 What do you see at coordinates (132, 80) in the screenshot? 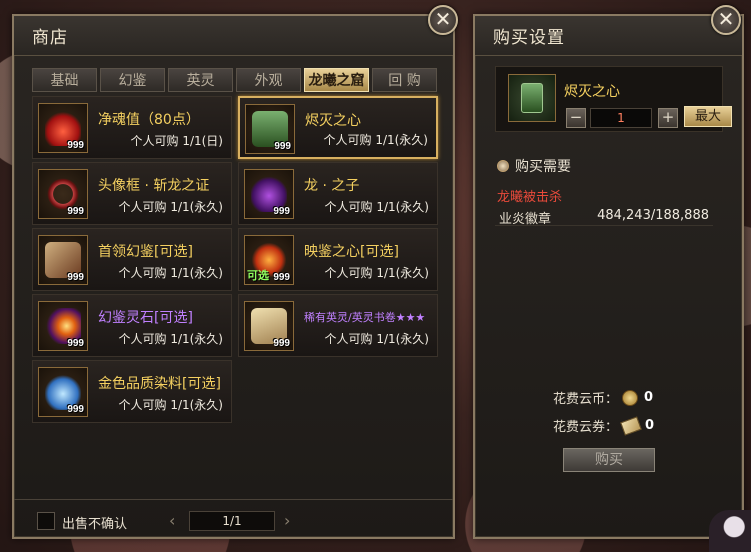
I see `tab-1: 幻鉴` at bounding box center [132, 80].